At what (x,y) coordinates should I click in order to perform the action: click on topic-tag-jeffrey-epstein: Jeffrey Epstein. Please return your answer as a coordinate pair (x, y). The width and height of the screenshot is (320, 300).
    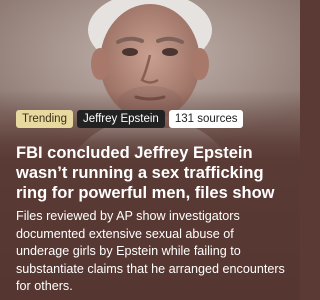
    Looking at the image, I should click on (120, 119).